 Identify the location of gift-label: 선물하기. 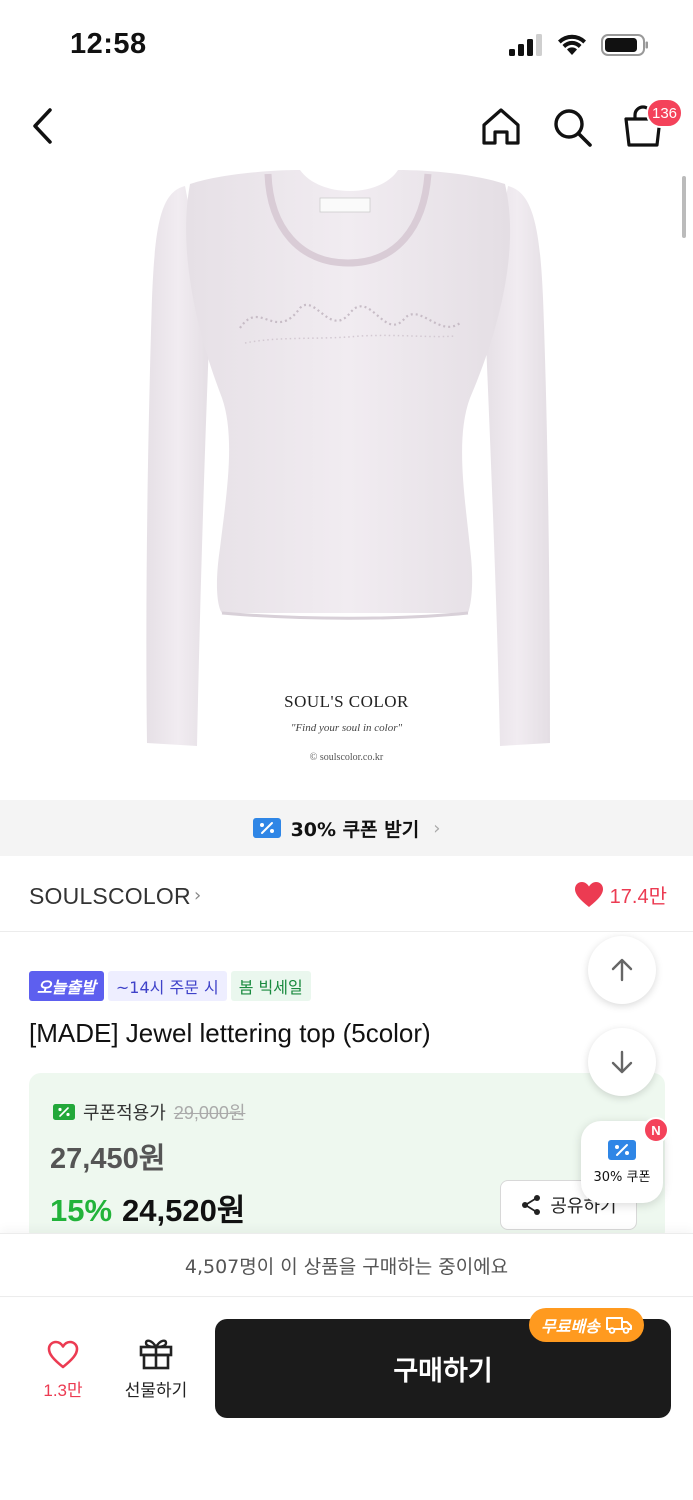
(156, 1391).